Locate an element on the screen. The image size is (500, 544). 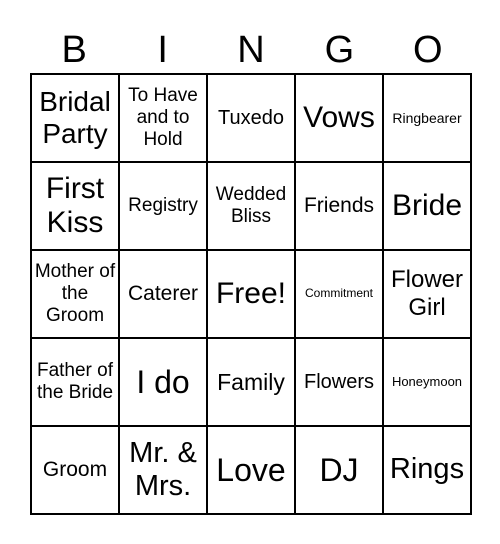
bingo-cell: Mother of the Groom is located at coordinates (75, 294).